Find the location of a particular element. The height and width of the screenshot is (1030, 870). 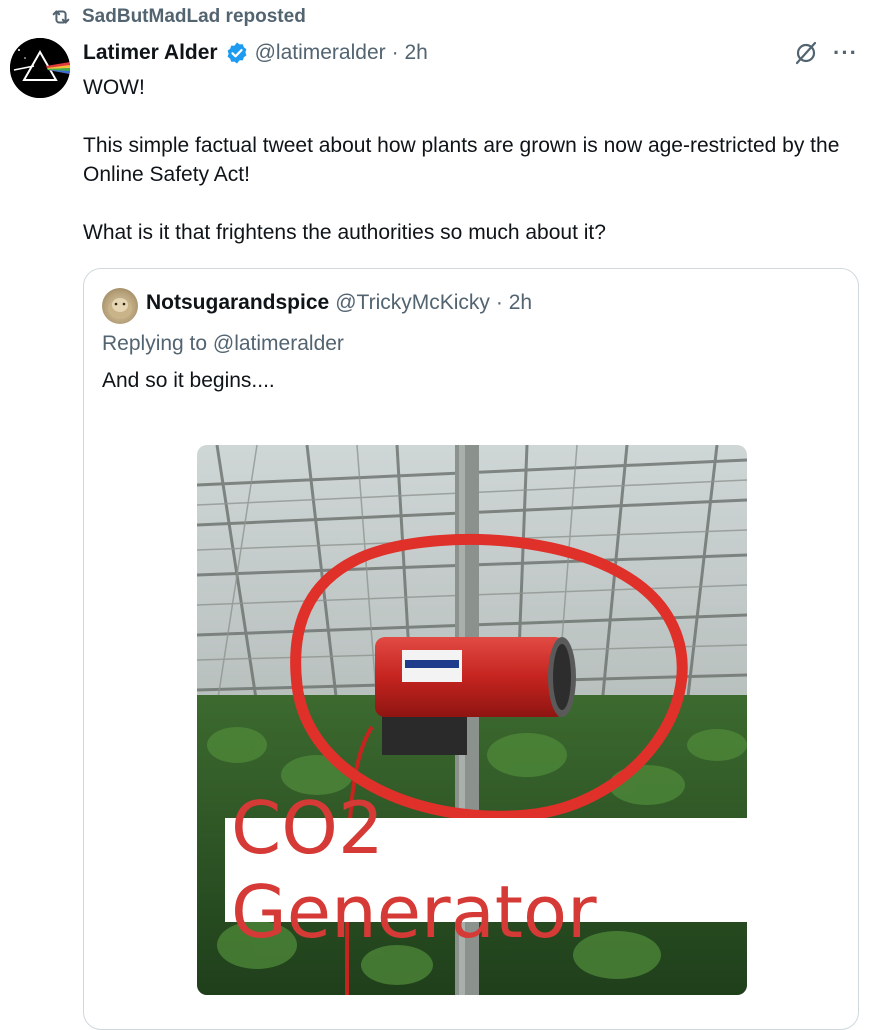

more-options-icon: ··· is located at coordinates (845, 53).